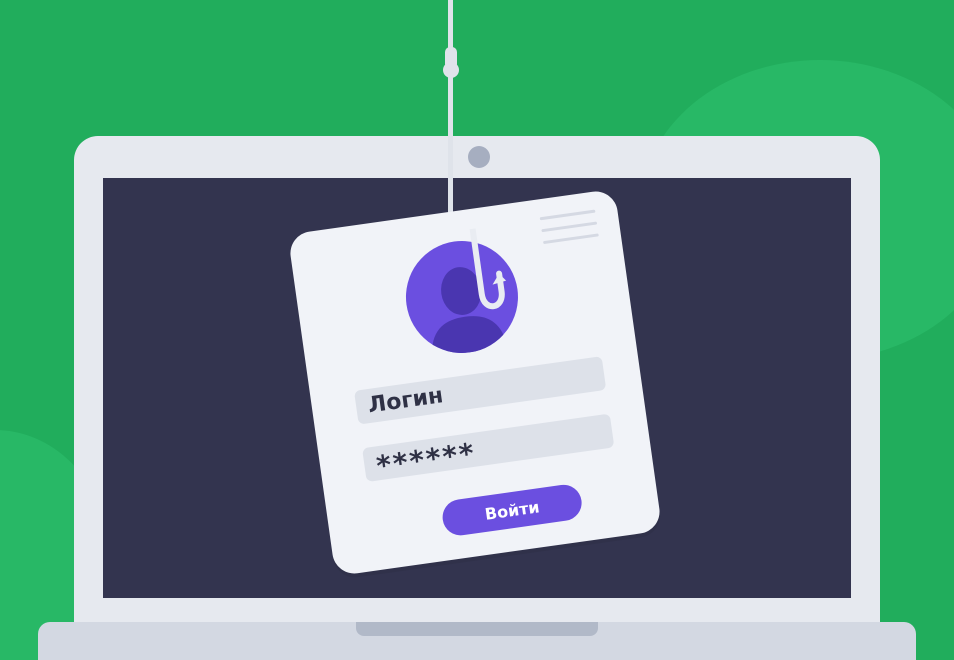 The width and height of the screenshot is (954, 660). I want to click on laptop-base-notch, so click(477, 629).